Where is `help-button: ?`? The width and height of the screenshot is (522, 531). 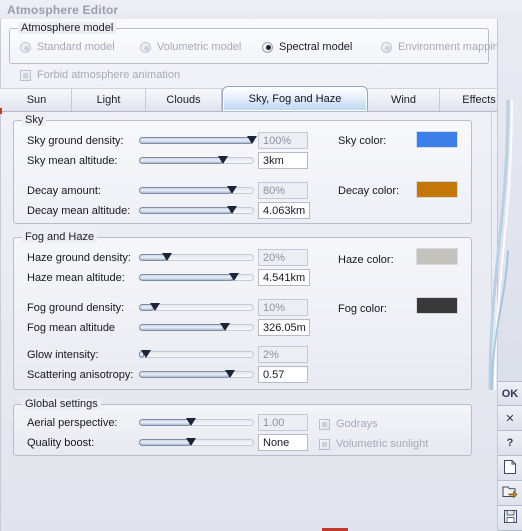
help-button: ? is located at coordinates (510, 443).